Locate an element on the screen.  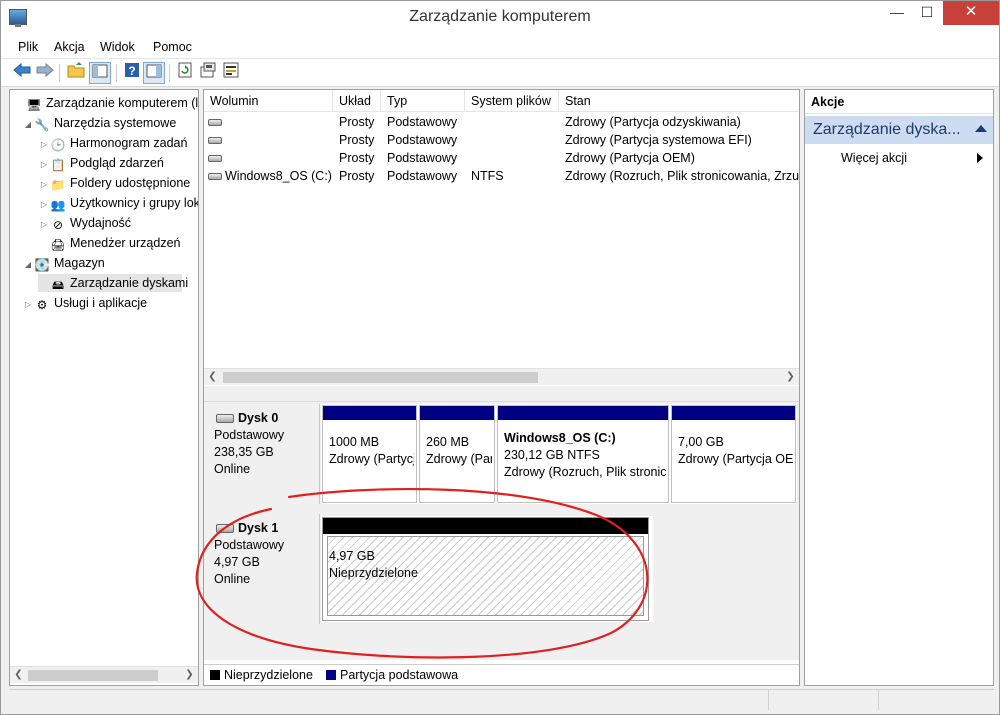
legend-label: Nieprzydzielone is located at coordinates (268, 675).